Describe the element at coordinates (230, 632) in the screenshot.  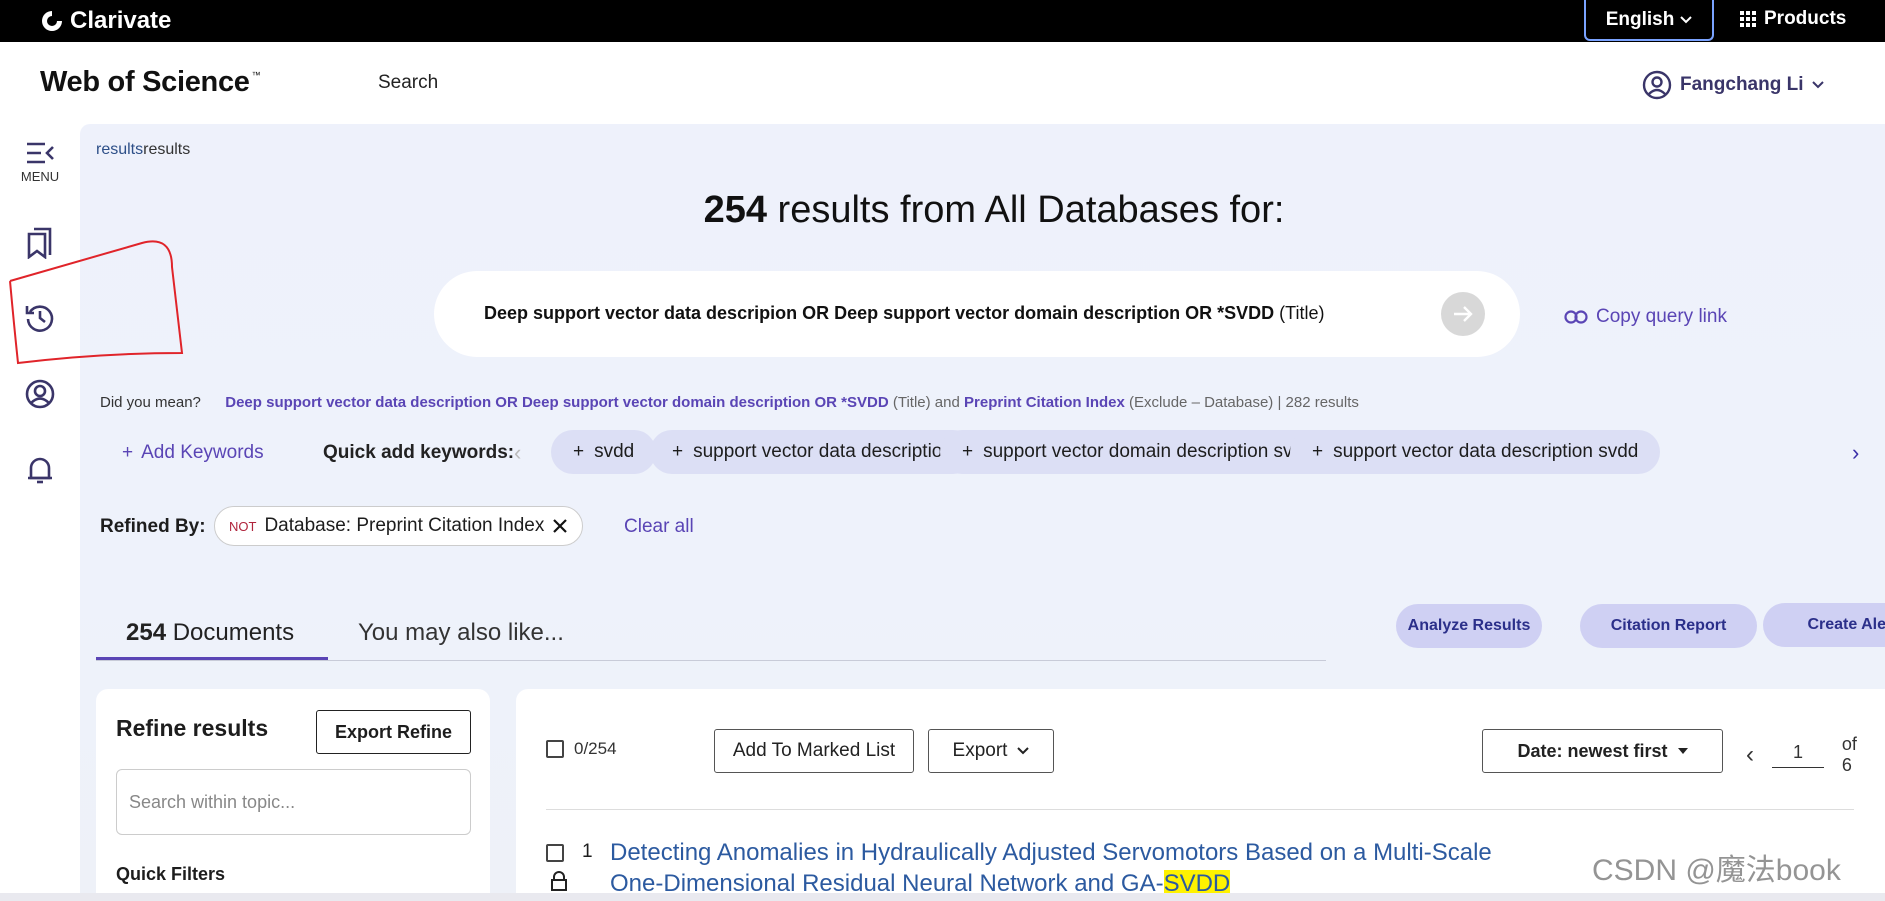
I see `documents-label: Documents` at that location.